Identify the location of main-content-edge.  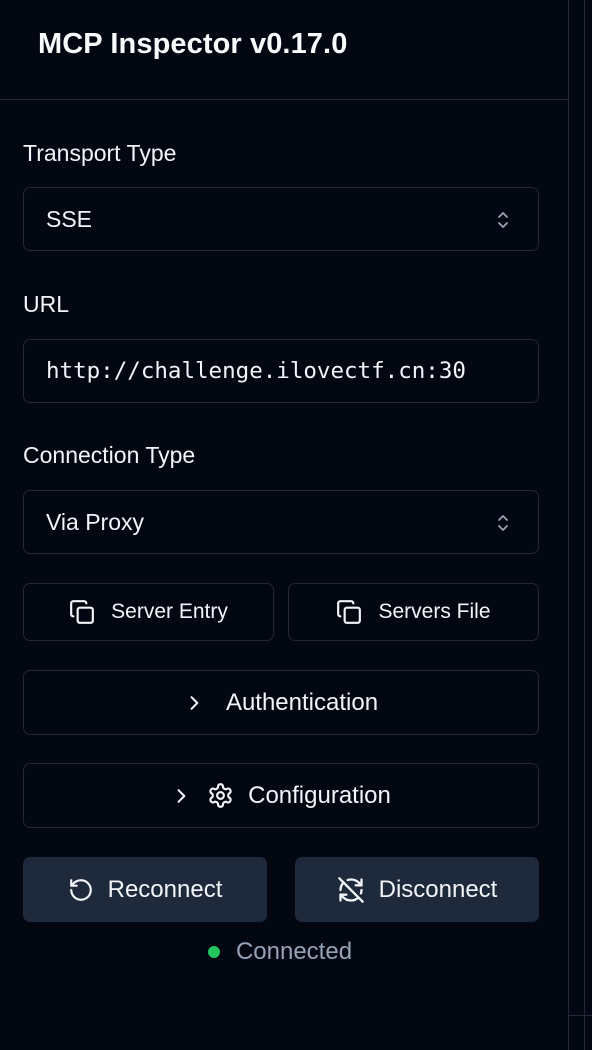
(580, 525).